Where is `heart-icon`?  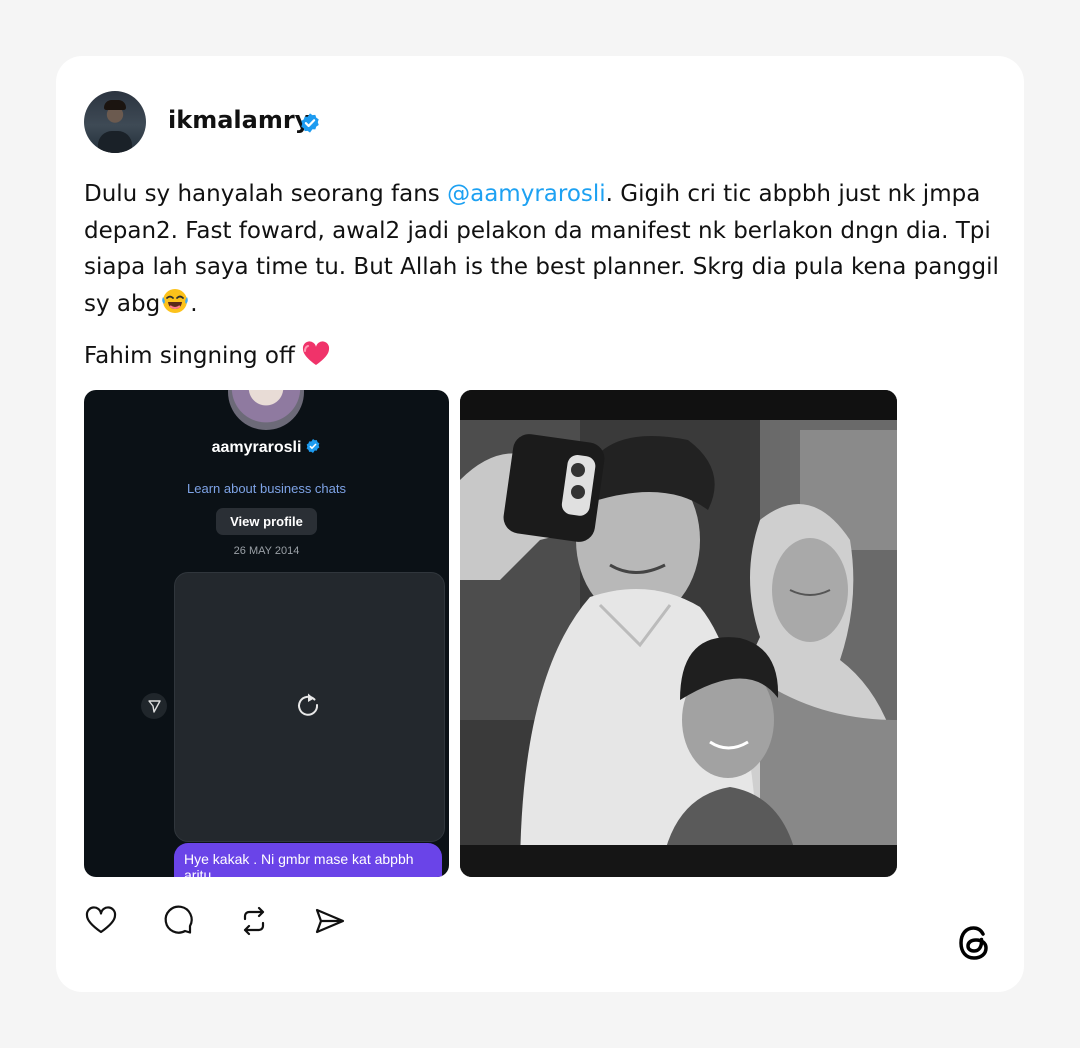
heart-icon is located at coordinates (101, 921).